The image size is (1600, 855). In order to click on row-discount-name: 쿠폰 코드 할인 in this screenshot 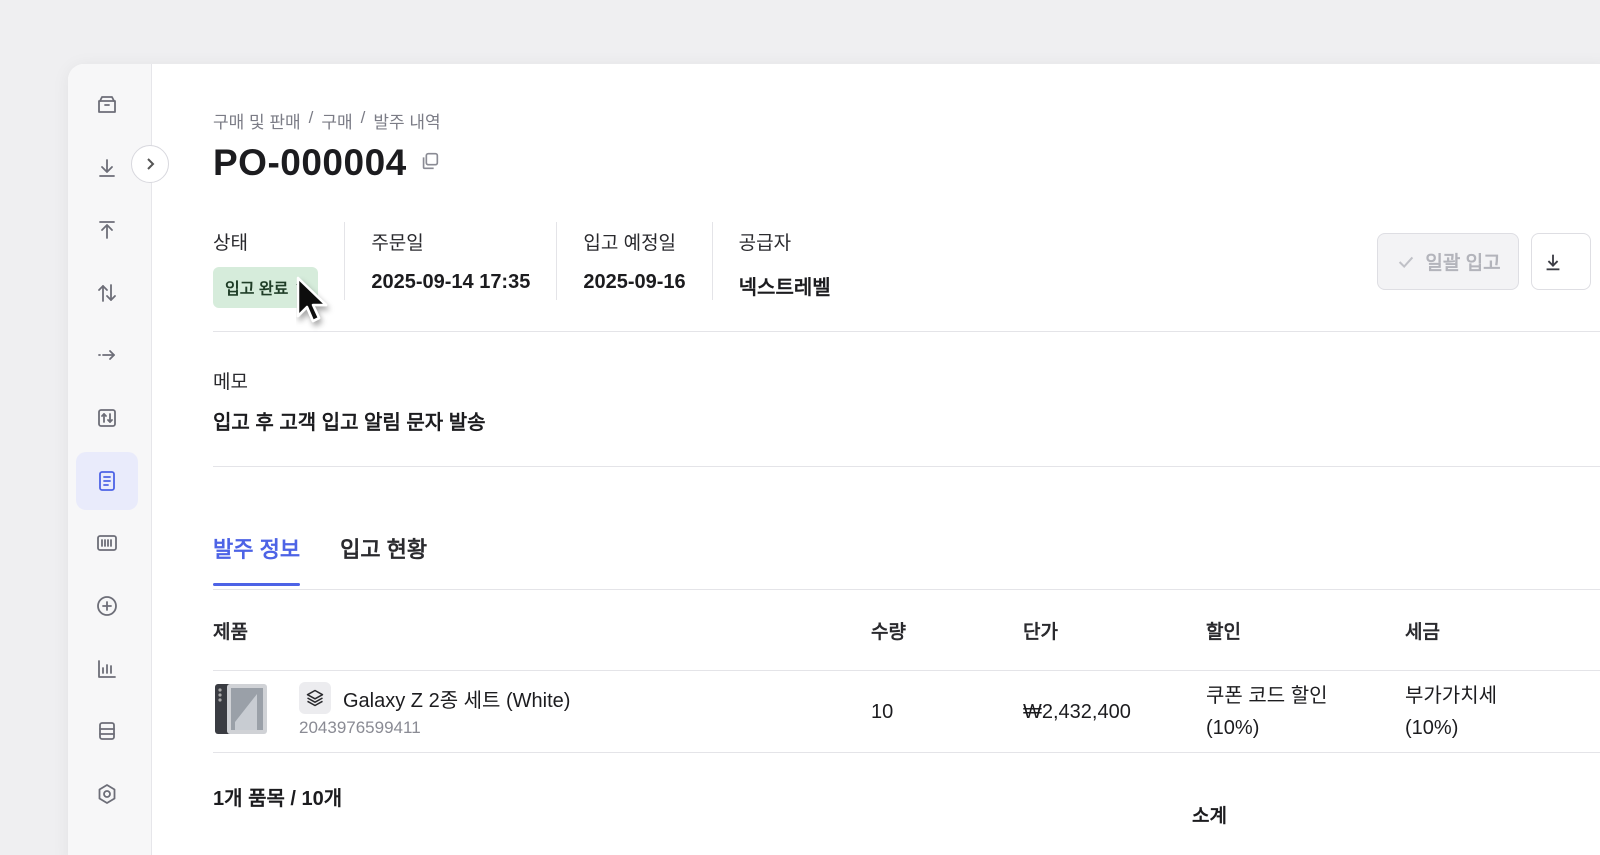, I will do `click(1267, 696)`.